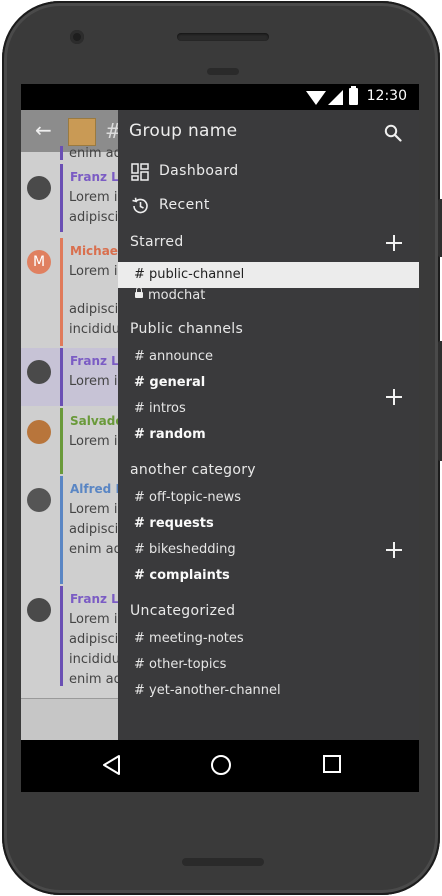 The width and height of the screenshot is (442, 896). I want to click on front-camera, so click(77, 37).